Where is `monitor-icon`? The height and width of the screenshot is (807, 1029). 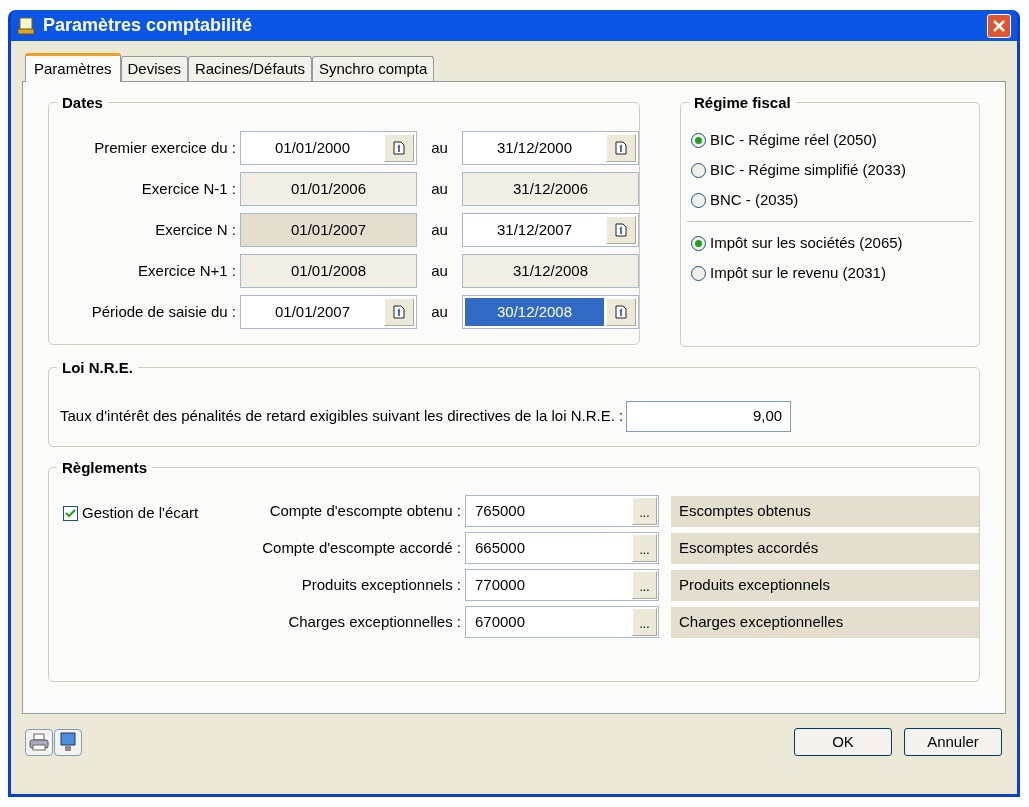
monitor-icon is located at coordinates (68, 742).